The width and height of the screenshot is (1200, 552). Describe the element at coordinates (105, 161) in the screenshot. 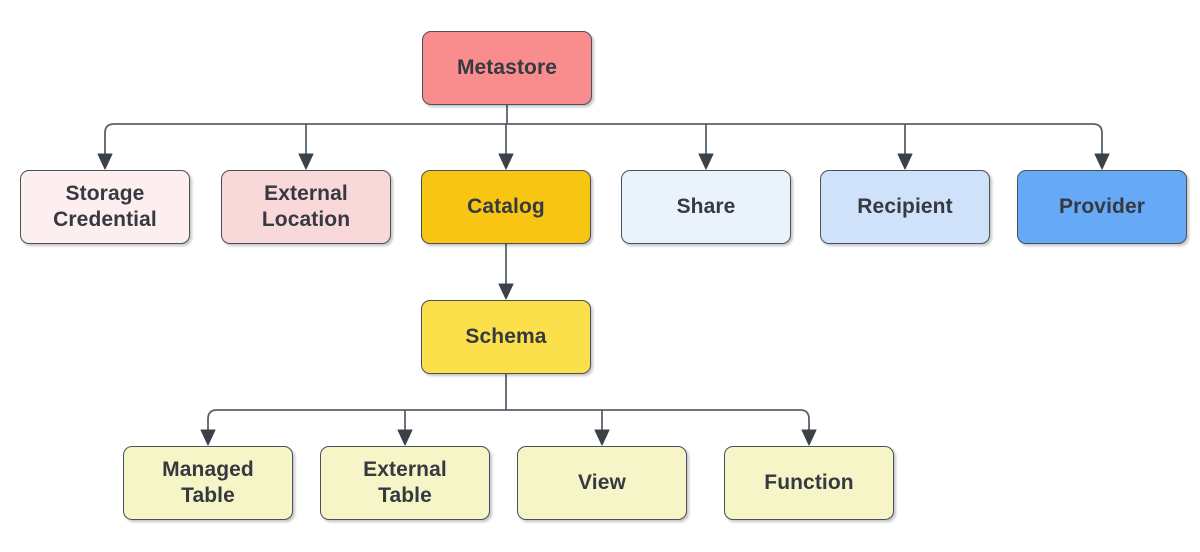

I see `arrowhead-storage-credential` at that location.